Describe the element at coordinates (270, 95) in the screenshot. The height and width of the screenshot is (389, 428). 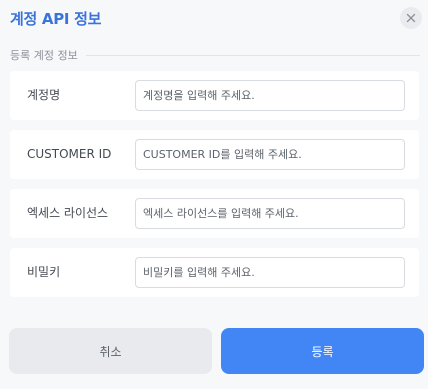
I see `account-name-input` at that location.